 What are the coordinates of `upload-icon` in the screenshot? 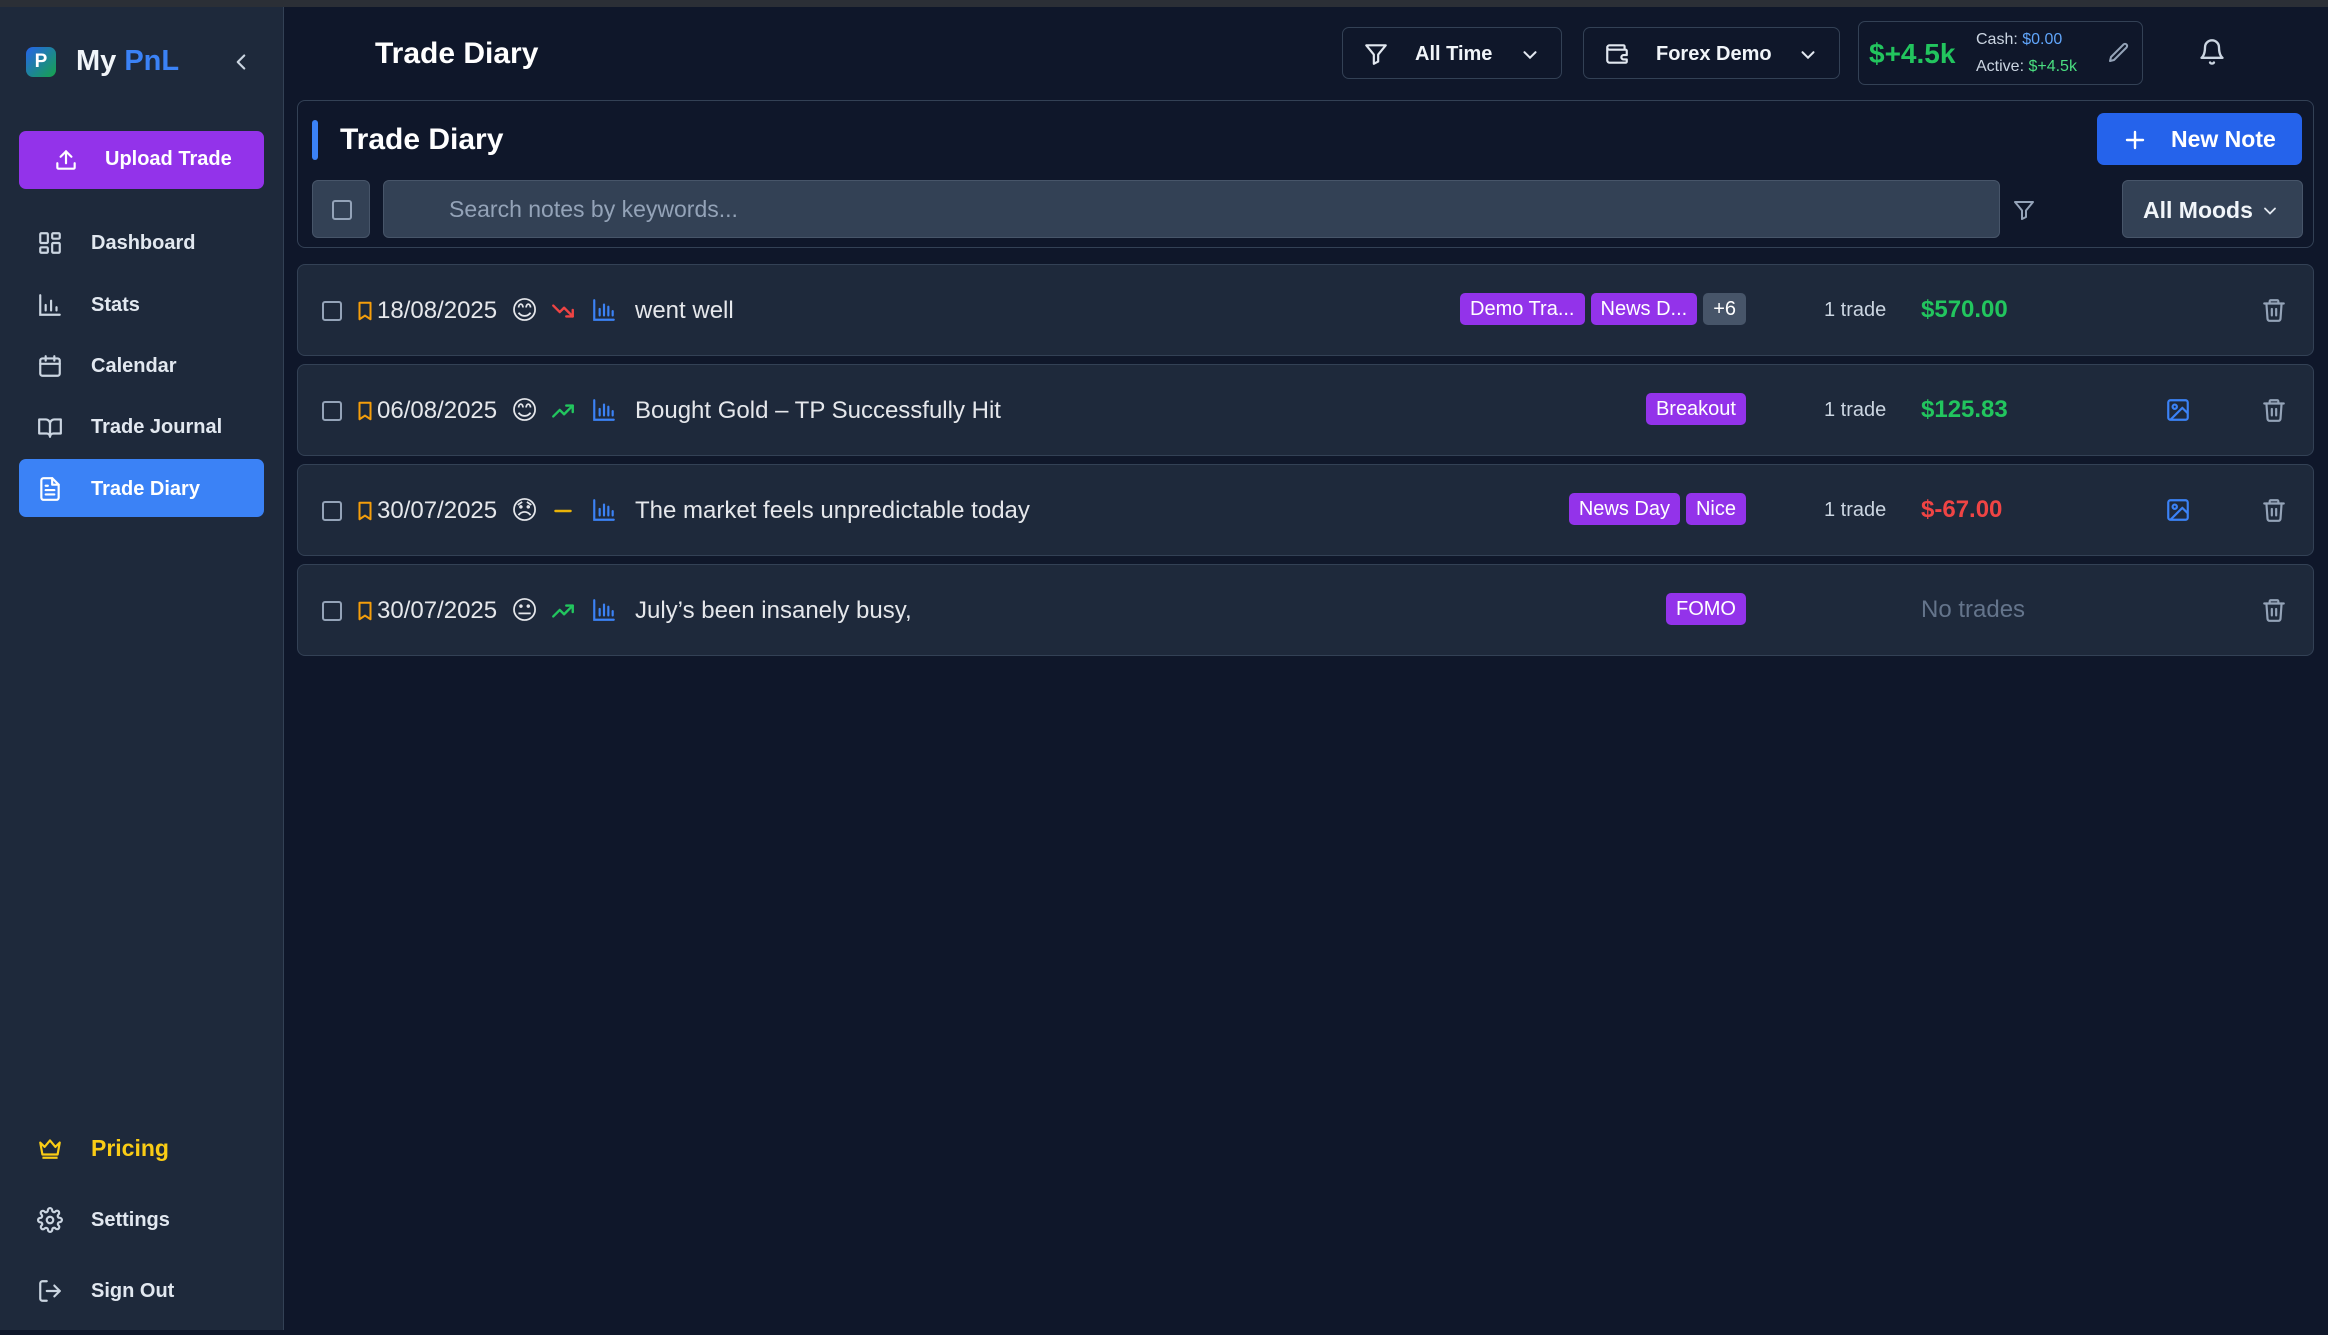 It's located at (66, 160).